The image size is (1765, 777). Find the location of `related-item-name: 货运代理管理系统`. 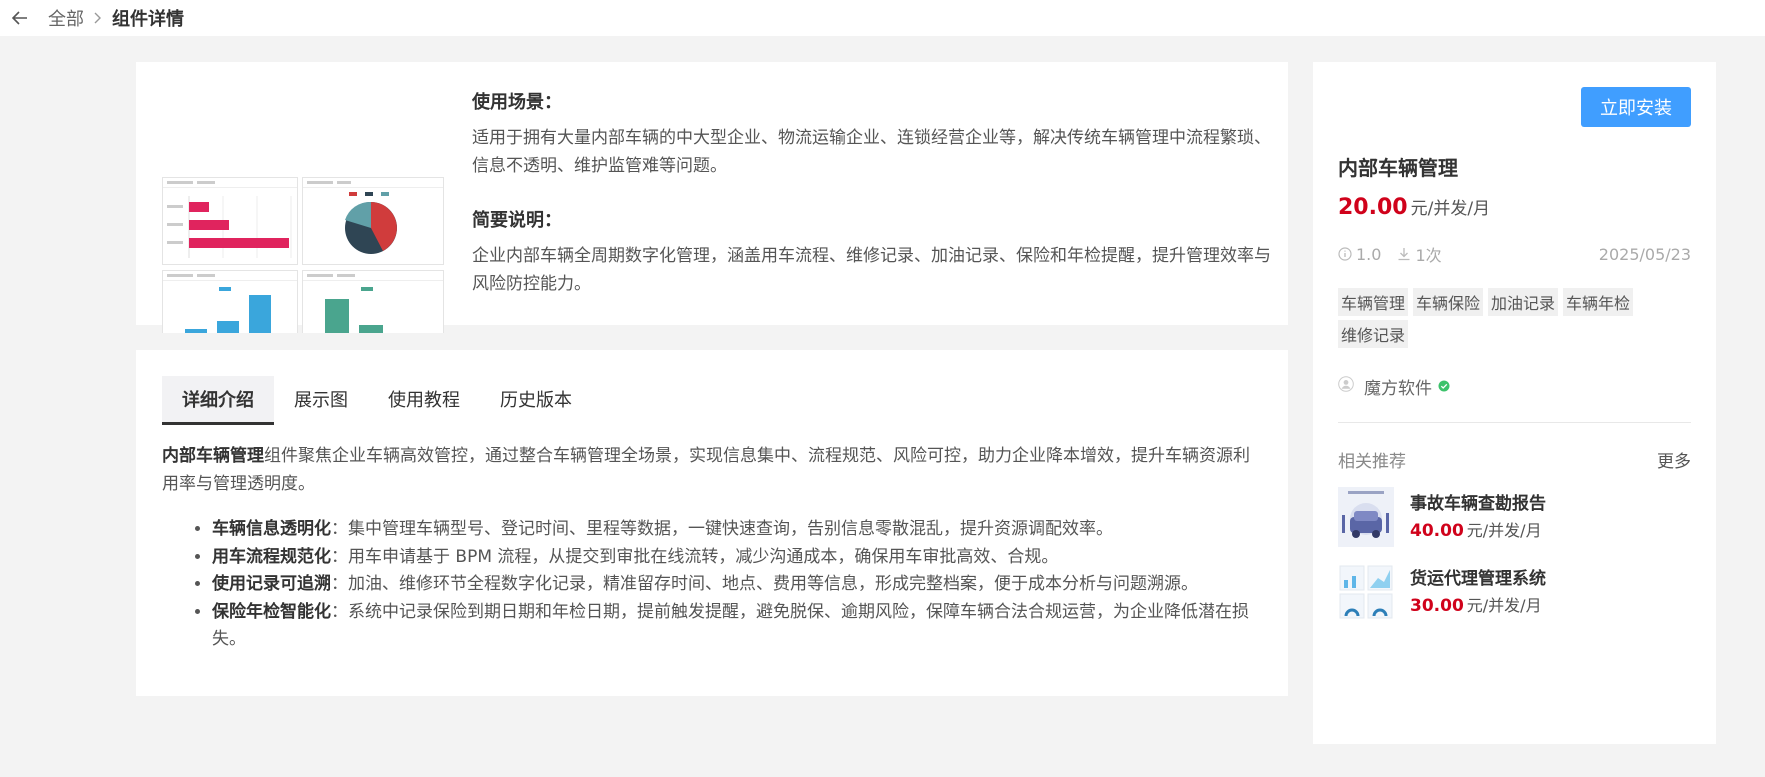

related-item-name: 货运代理管理系统 is located at coordinates (1478, 579).